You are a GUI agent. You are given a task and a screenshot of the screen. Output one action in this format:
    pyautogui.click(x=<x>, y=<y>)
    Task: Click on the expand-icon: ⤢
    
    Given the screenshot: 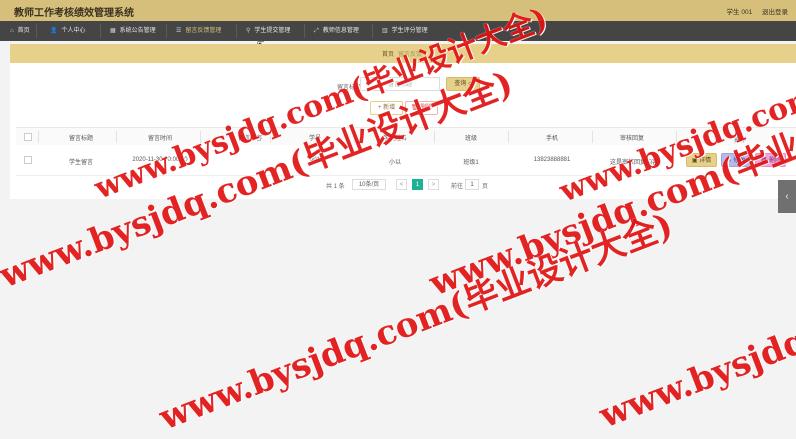 What is the action you would take?
    pyautogui.click(x=316, y=31)
    